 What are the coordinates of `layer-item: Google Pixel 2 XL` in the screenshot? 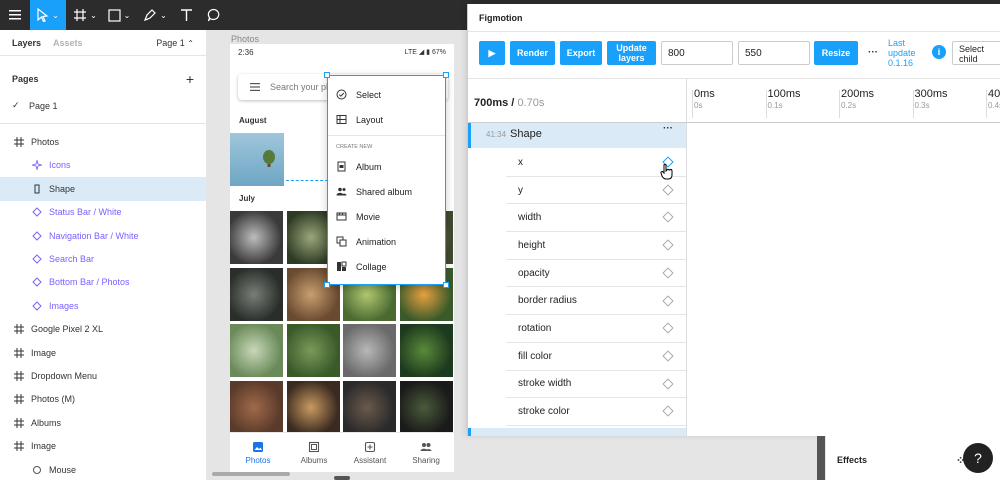 It's located at (103, 329).